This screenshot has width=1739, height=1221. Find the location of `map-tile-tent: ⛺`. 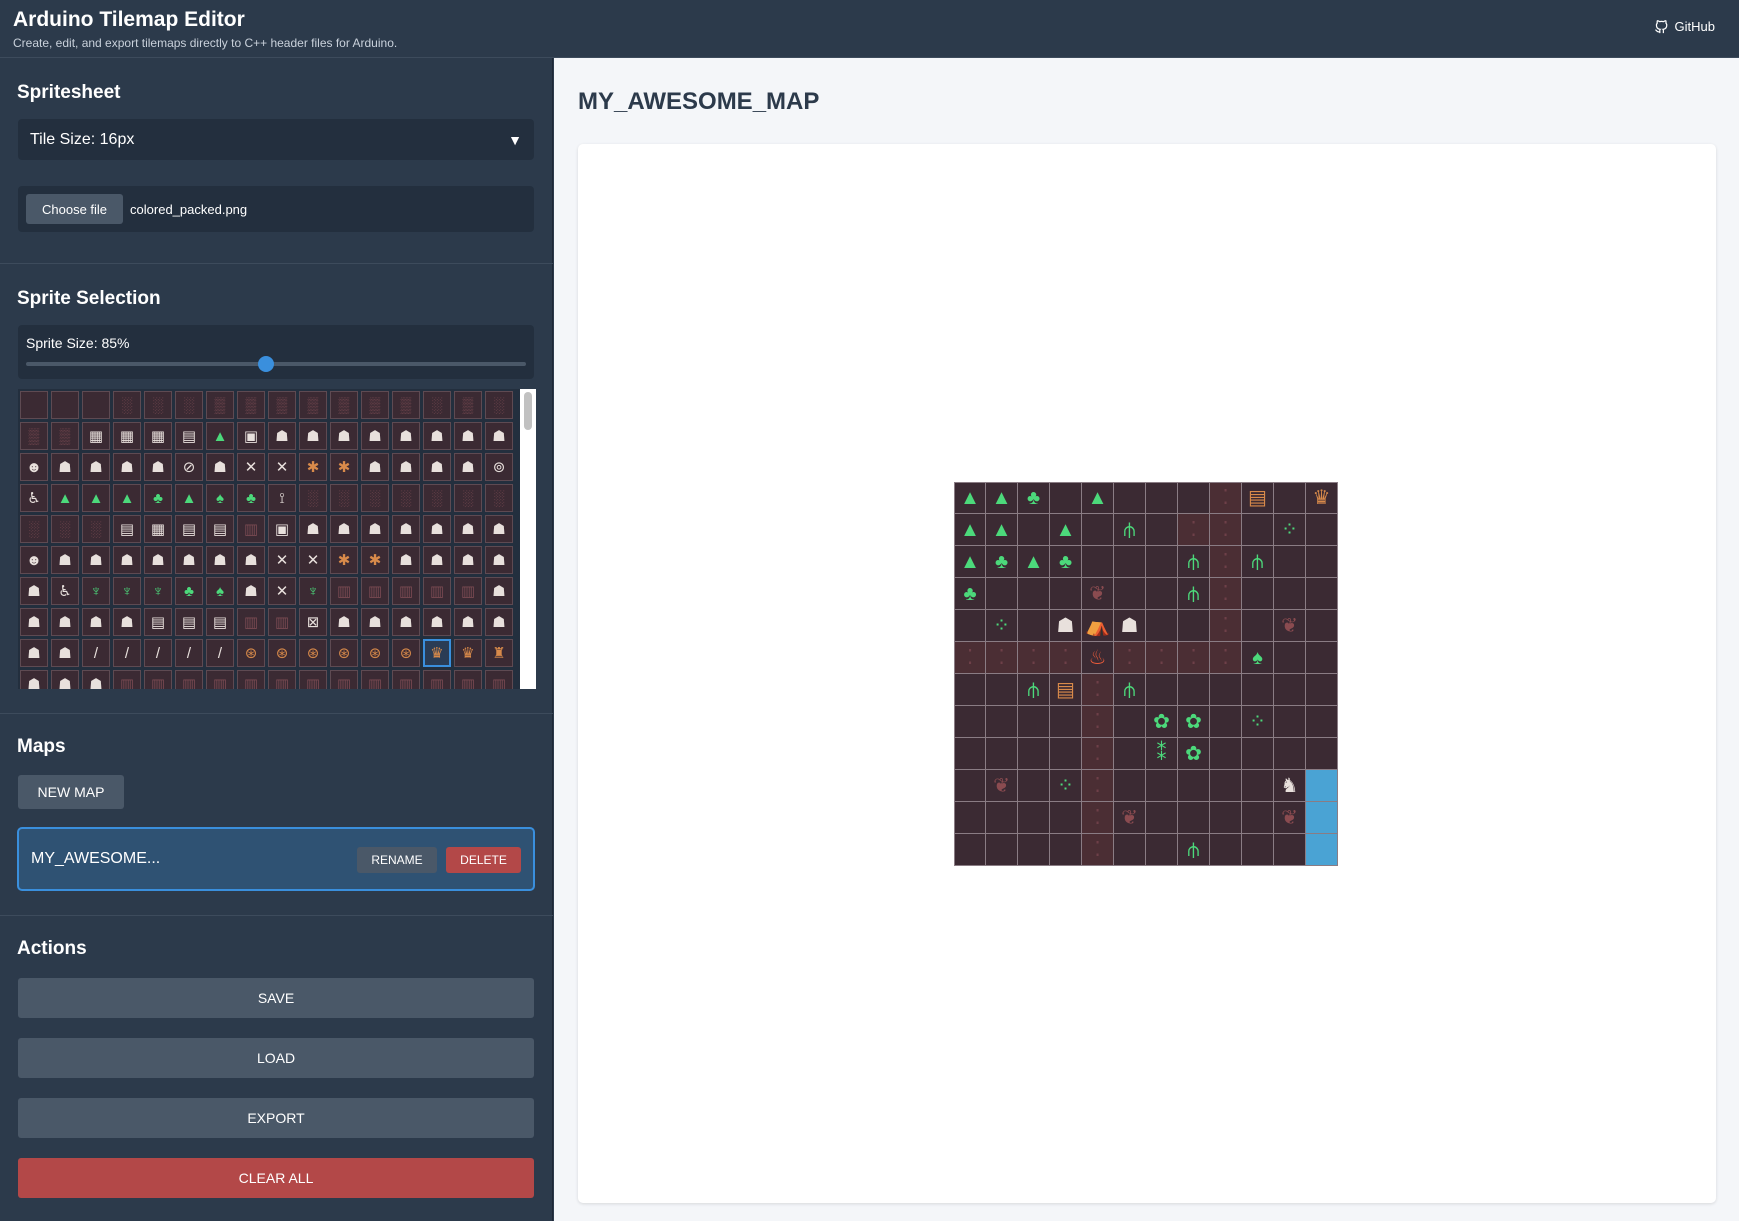

map-tile-tent: ⛺ is located at coordinates (1098, 626).